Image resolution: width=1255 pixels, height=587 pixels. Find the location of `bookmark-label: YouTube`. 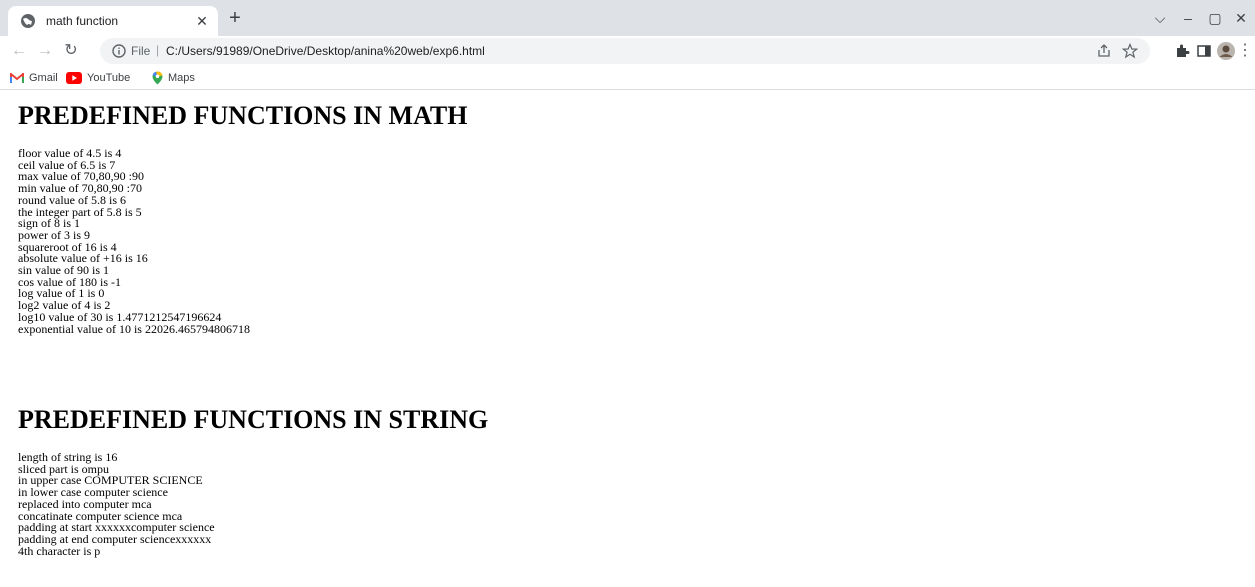

bookmark-label: YouTube is located at coordinates (109, 78).